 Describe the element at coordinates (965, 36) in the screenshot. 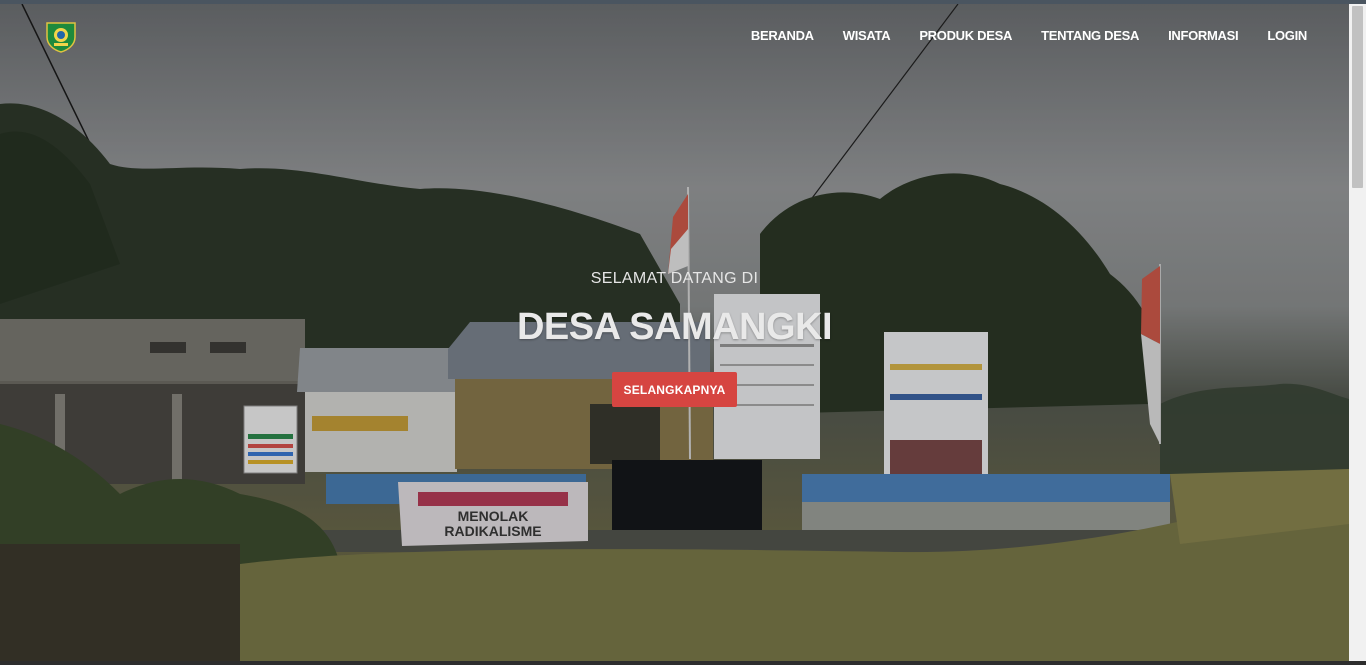

I see `nav-produk-desa: PRODUK DESA` at that location.